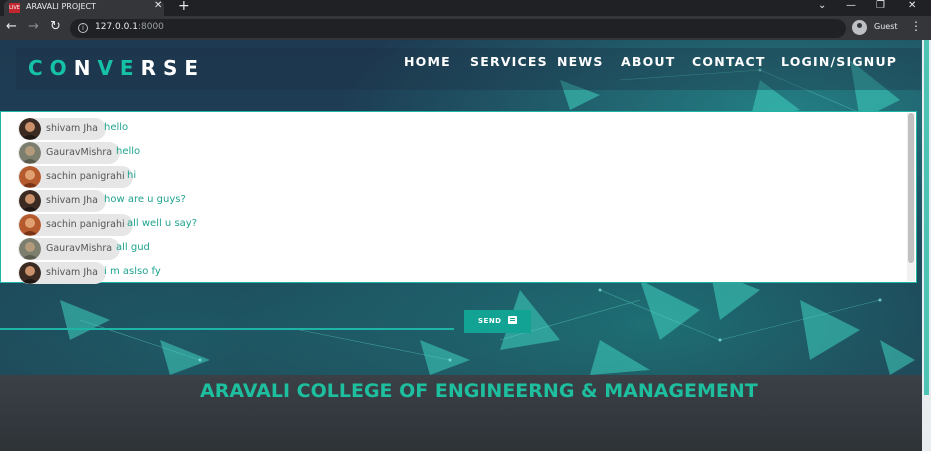 The image size is (931, 451). Describe the element at coordinates (55, 26) in the screenshot. I see `reload-icon: ↻` at that location.